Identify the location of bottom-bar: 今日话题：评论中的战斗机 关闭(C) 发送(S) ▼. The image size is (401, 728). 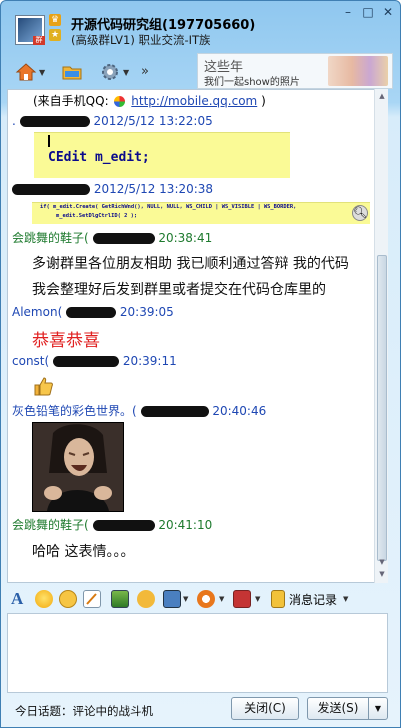
(200, 710).